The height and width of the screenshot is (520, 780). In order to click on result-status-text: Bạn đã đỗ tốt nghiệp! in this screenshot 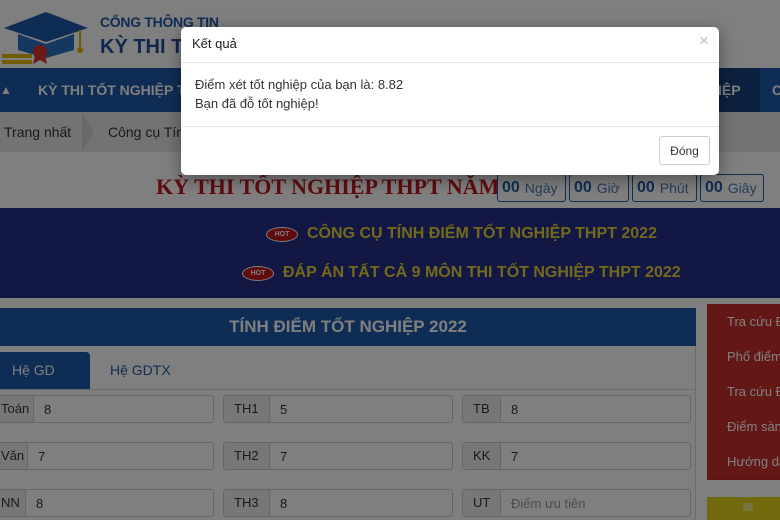, I will do `click(257, 103)`.